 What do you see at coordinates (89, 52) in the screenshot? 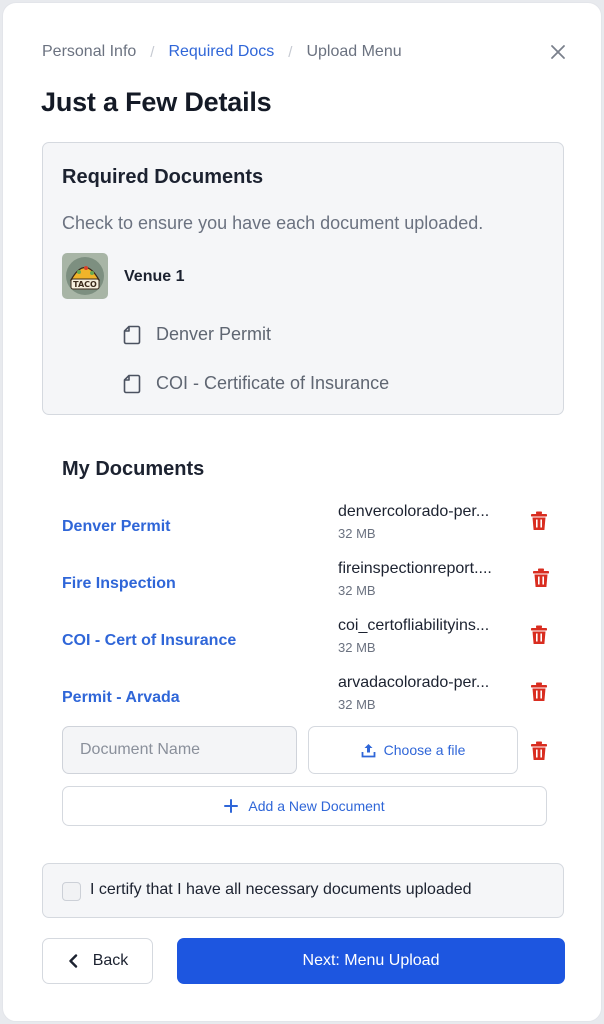
I see `breadcrumb-personal-info: Personal Info` at bounding box center [89, 52].